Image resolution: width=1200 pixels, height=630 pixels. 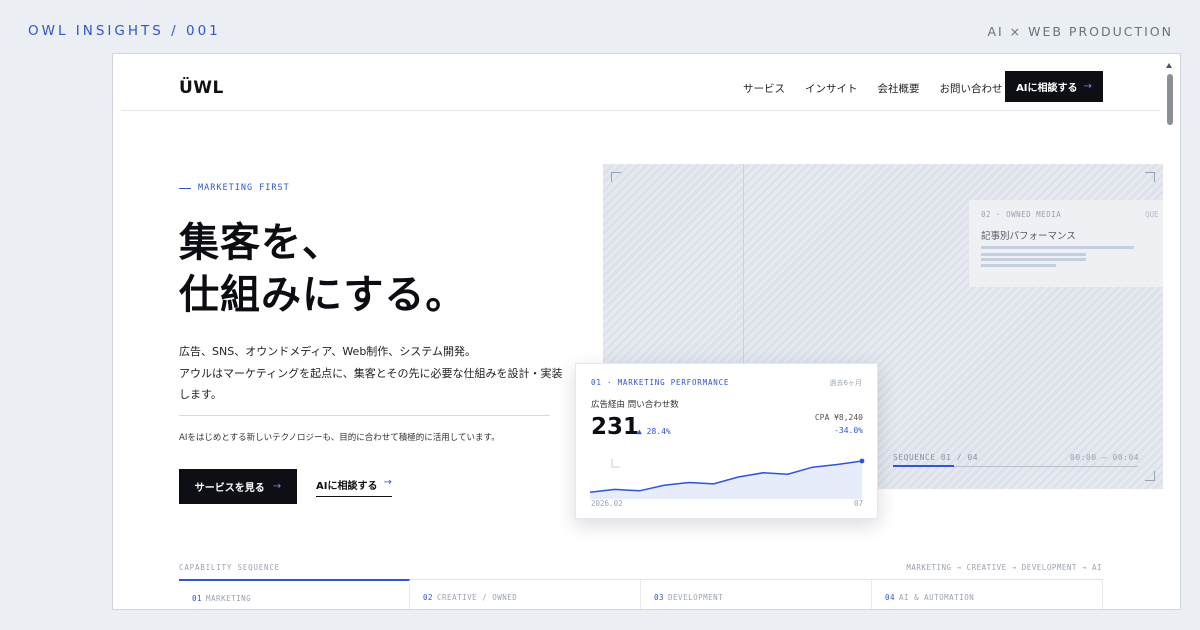 I want to click on main-nav: サービス インサイト 会社概要 お問い合わせ, so click(x=873, y=88).